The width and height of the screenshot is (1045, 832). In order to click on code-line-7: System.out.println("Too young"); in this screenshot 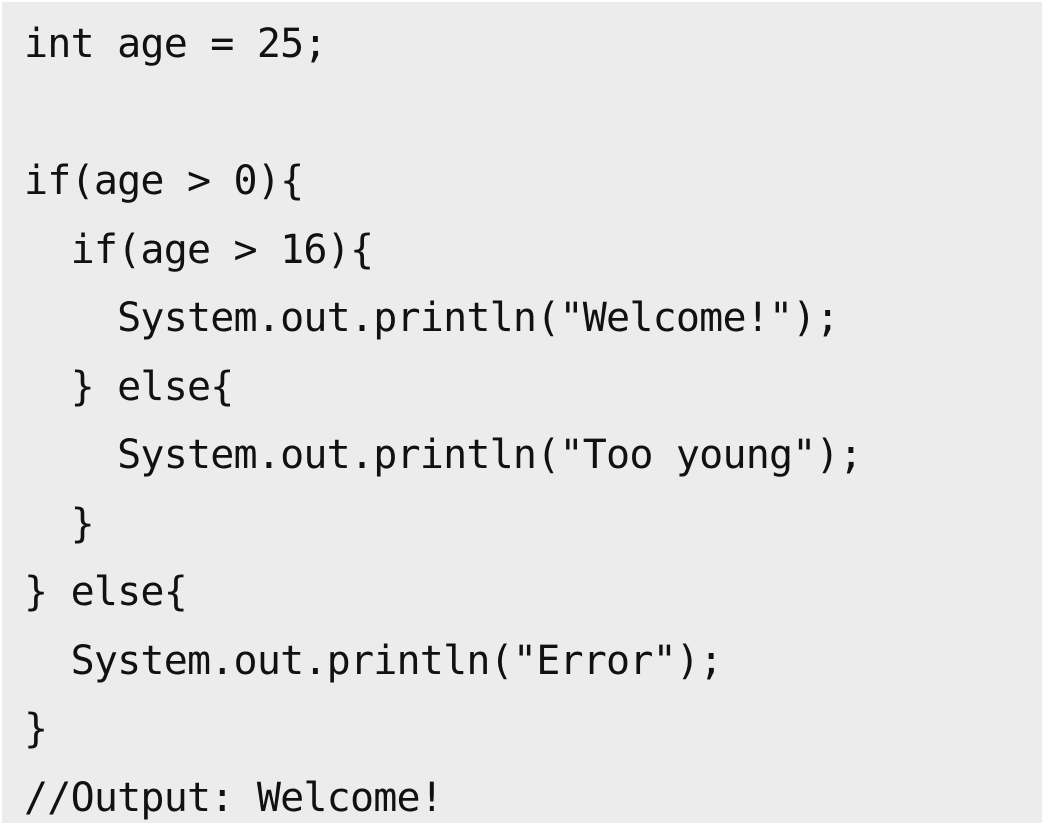, I will do `click(443, 455)`.